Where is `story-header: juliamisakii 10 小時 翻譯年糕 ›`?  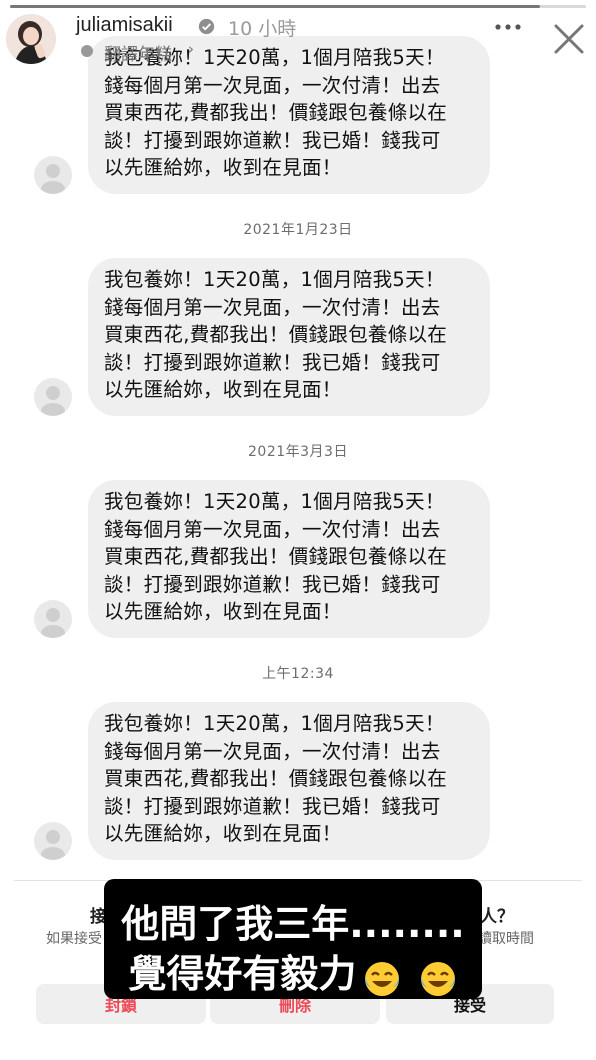
story-header: juliamisakii 10 小時 翻譯年糕 › is located at coordinates (298, 35).